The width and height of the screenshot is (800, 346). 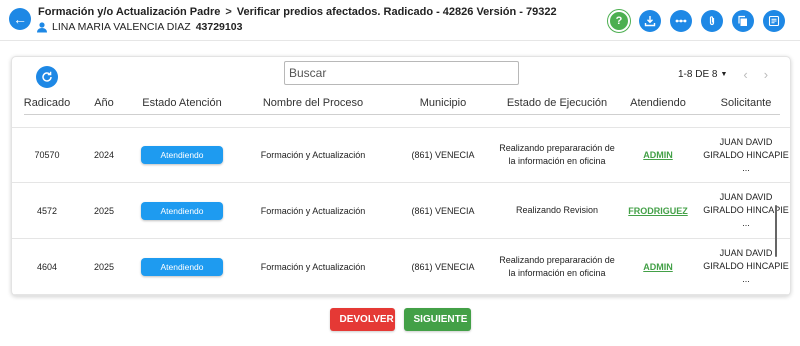 I want to click on user-id: 43729103, so click(x=219, y=27).